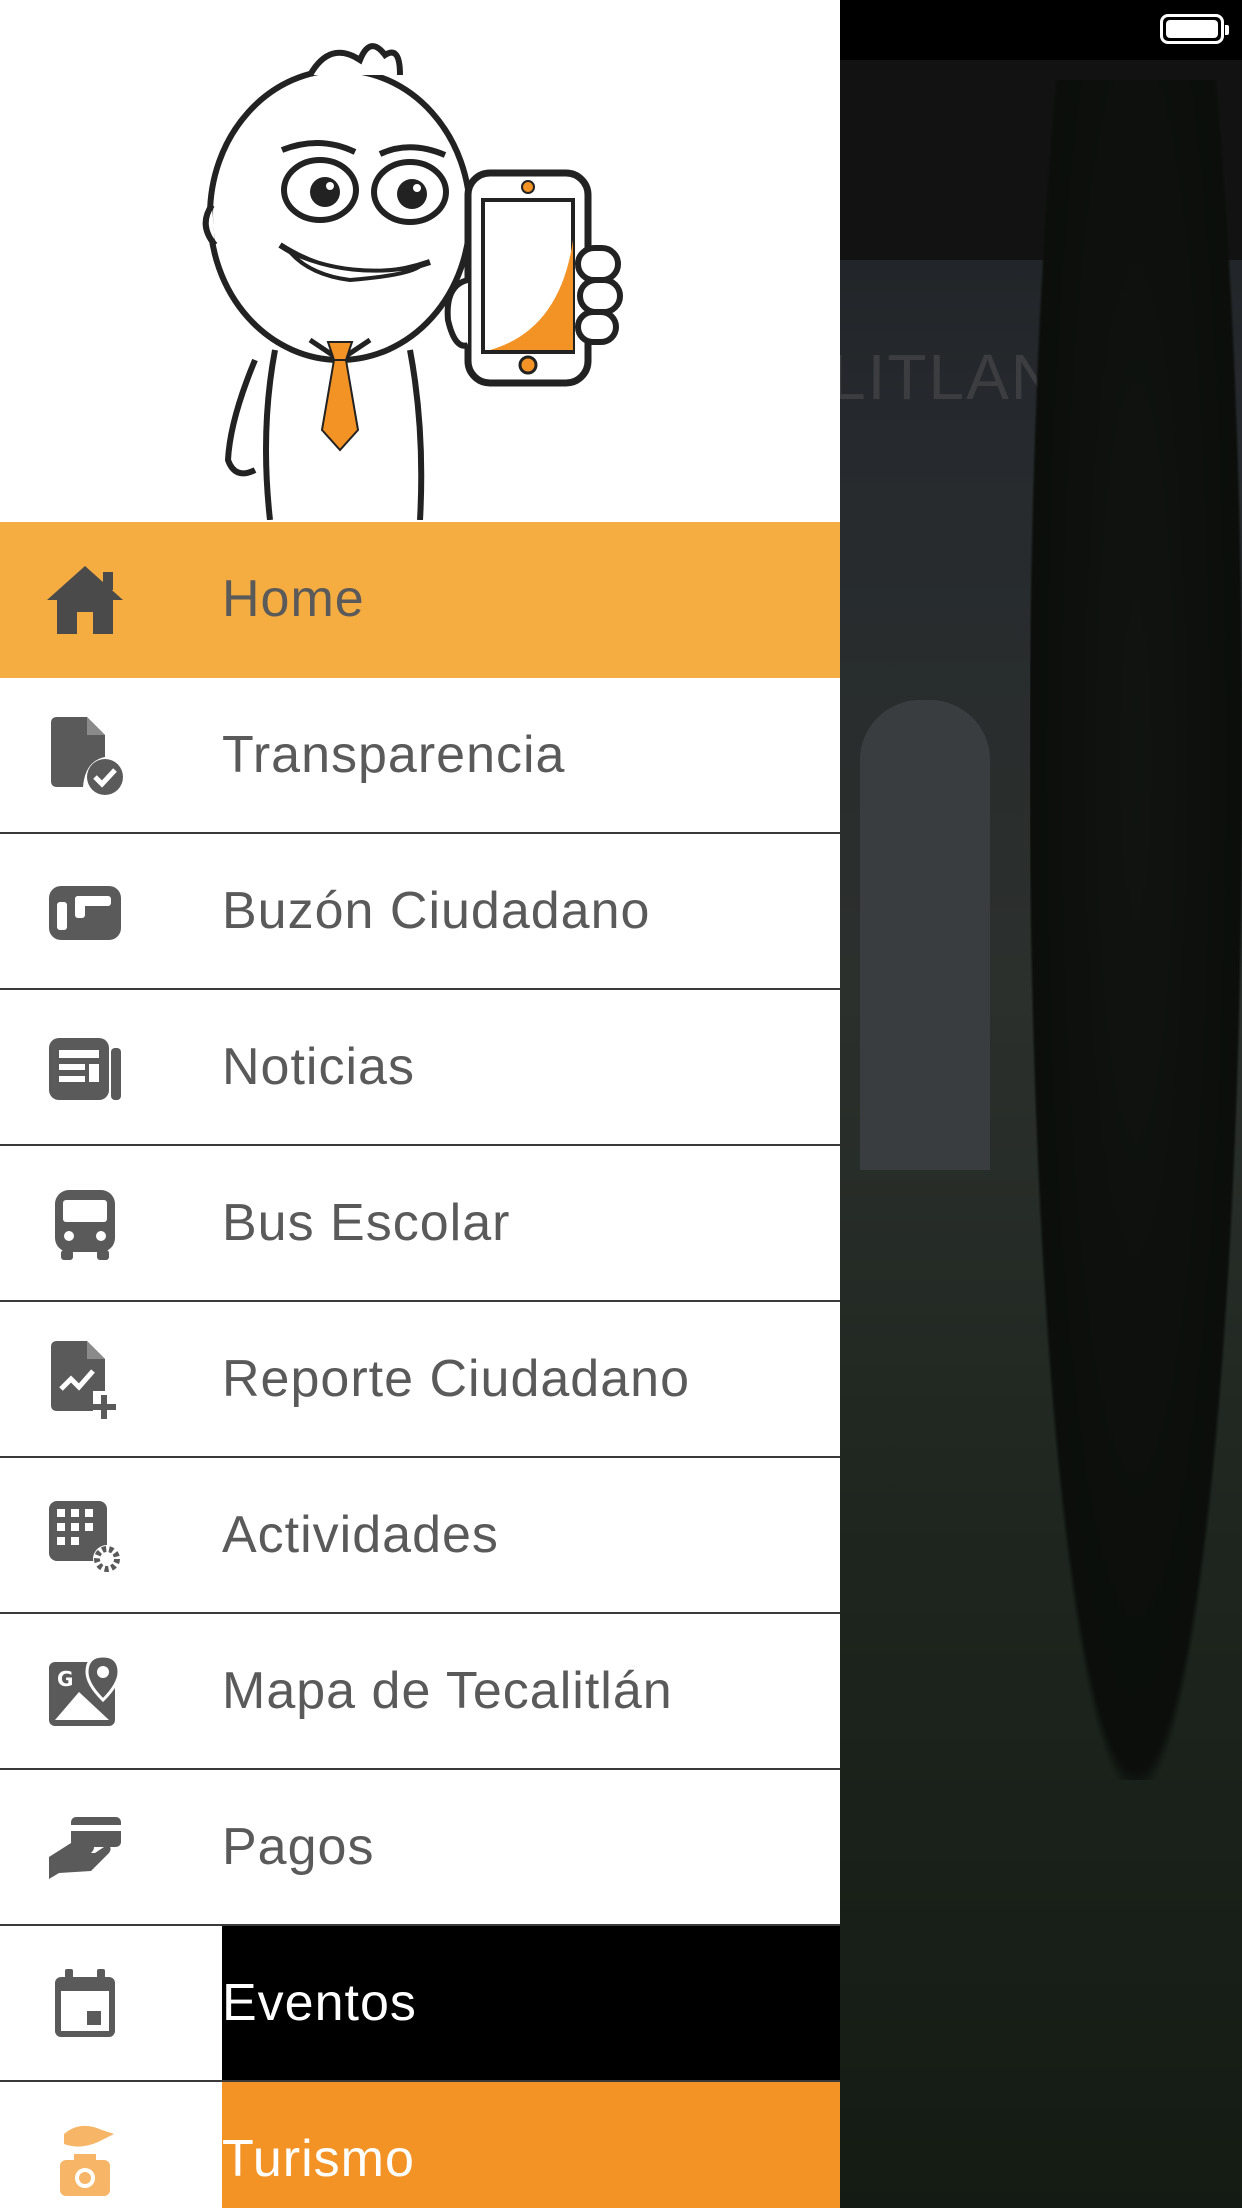 The width and height of the screenshot is (1242, 2208). Describe the element at coordinates (319, 2003) in the screenshot. I see `menu-item-label: Eventos` at that location.